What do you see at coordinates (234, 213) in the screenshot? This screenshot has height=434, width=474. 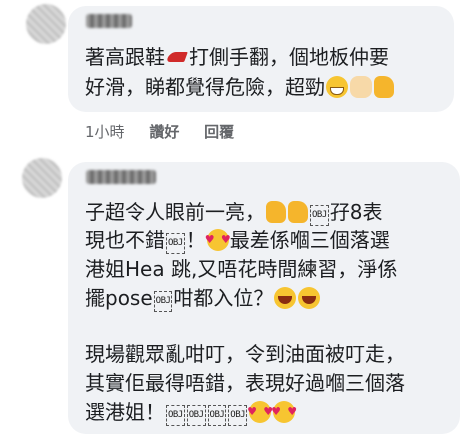 I see `comment-text: 子超令人眼前一亮， OBJ 孖8表` at bounding box center [234, 213].